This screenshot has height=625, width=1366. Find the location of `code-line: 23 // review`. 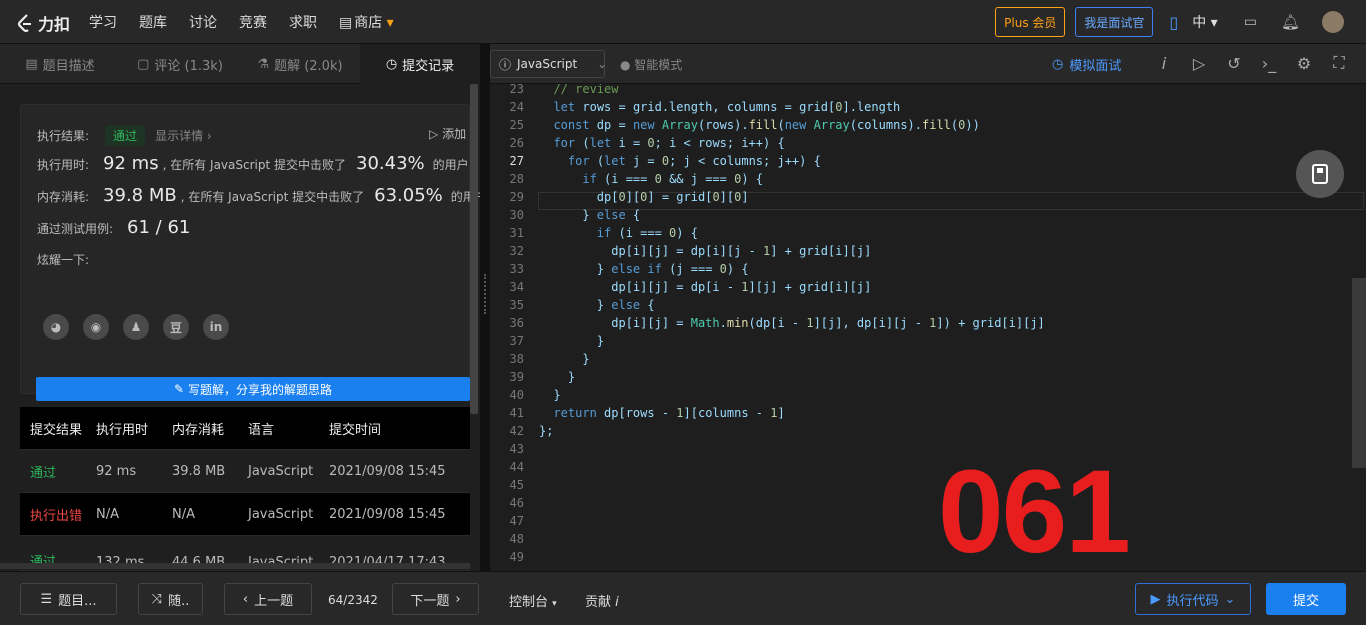

code-line: 23 // review is located at coordinates (928, 91).